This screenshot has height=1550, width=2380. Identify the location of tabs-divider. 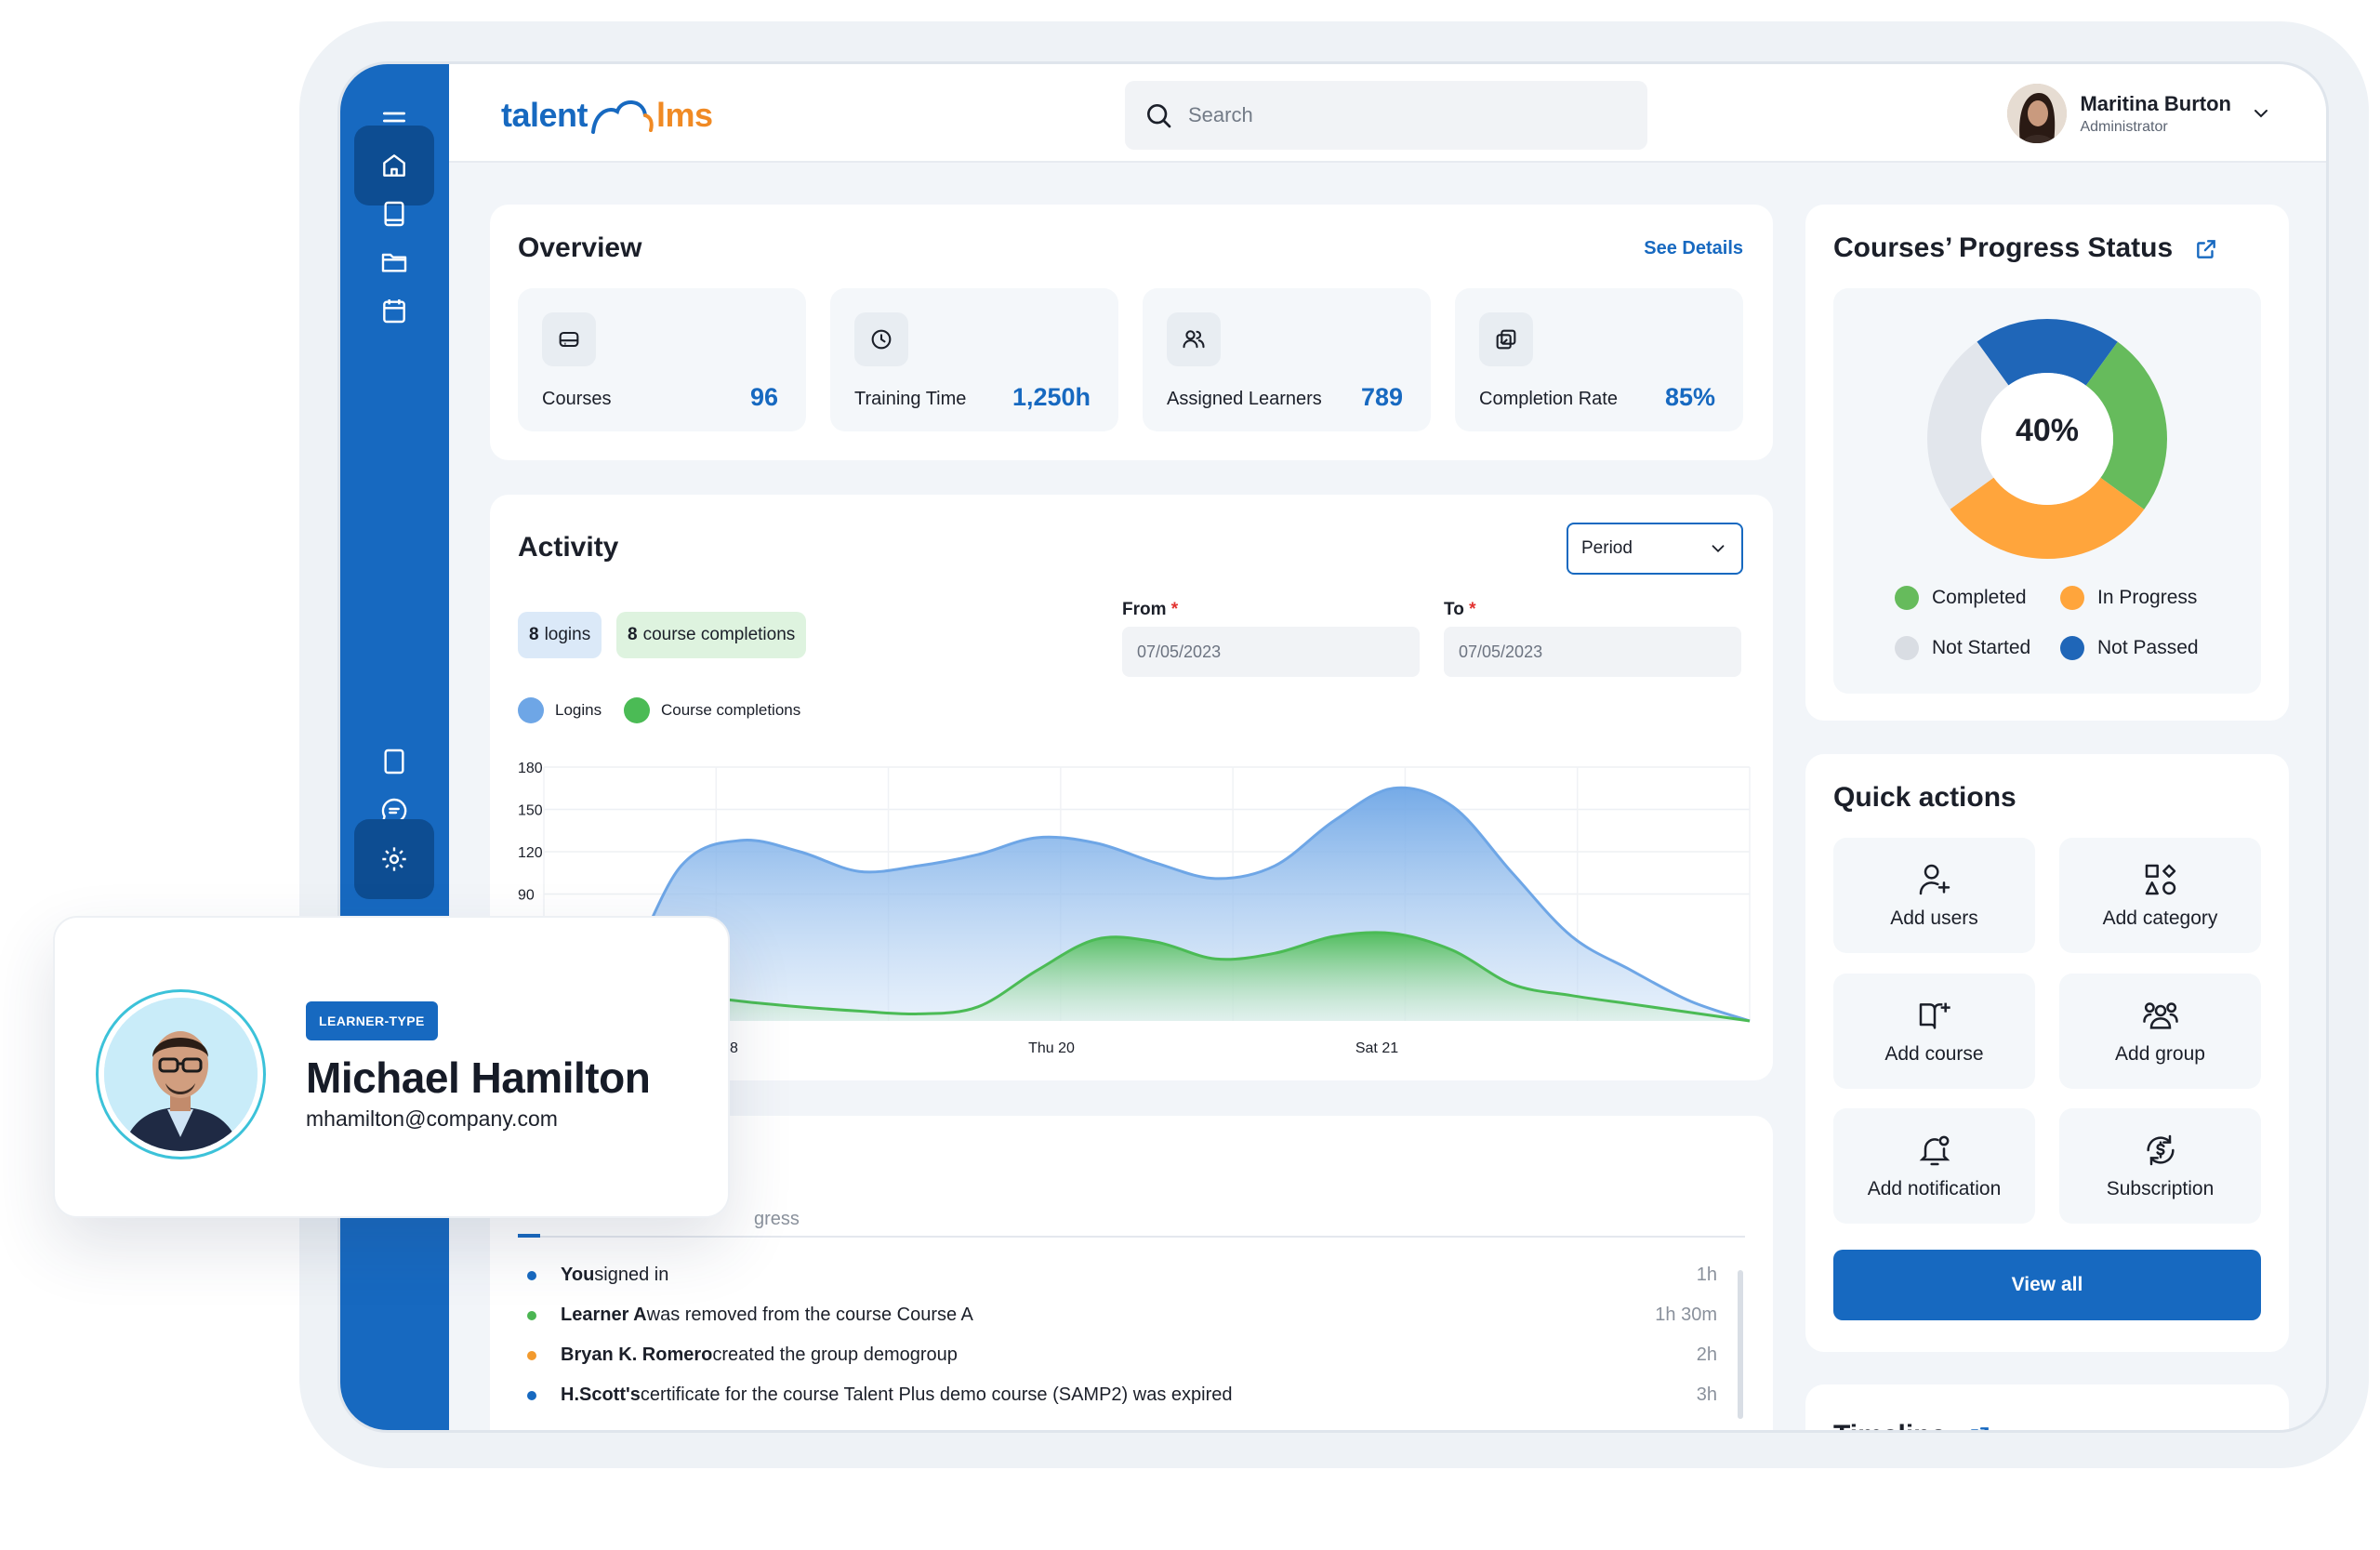
(1131, 1237).